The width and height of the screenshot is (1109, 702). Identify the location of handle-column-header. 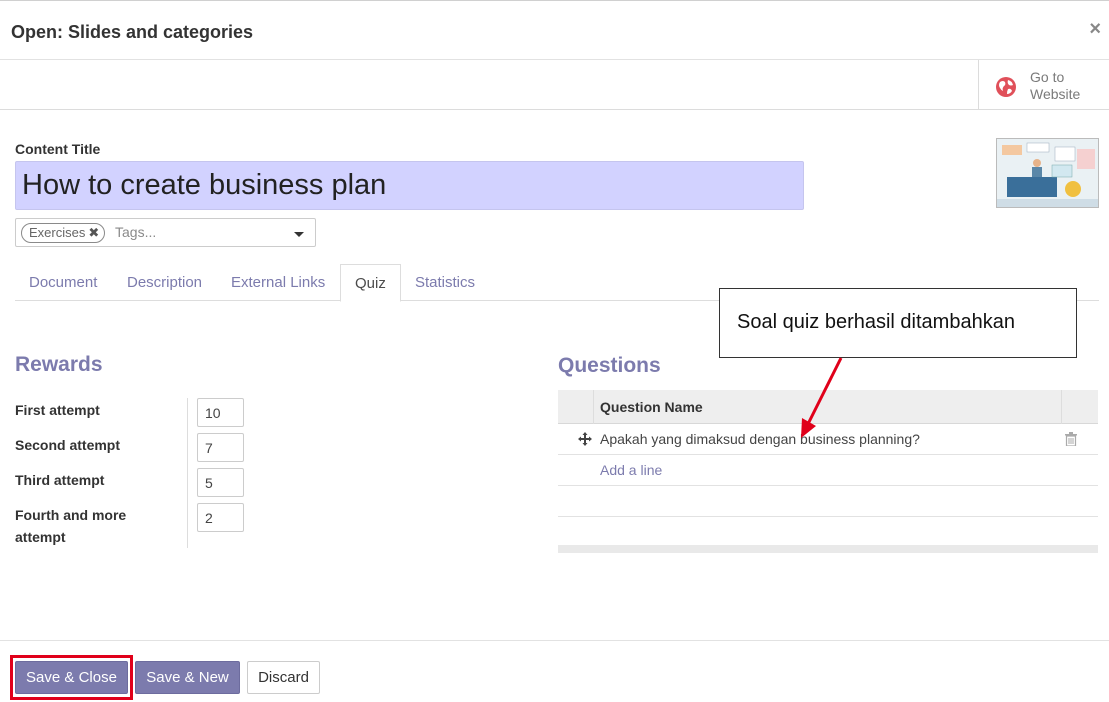
(576, 407).